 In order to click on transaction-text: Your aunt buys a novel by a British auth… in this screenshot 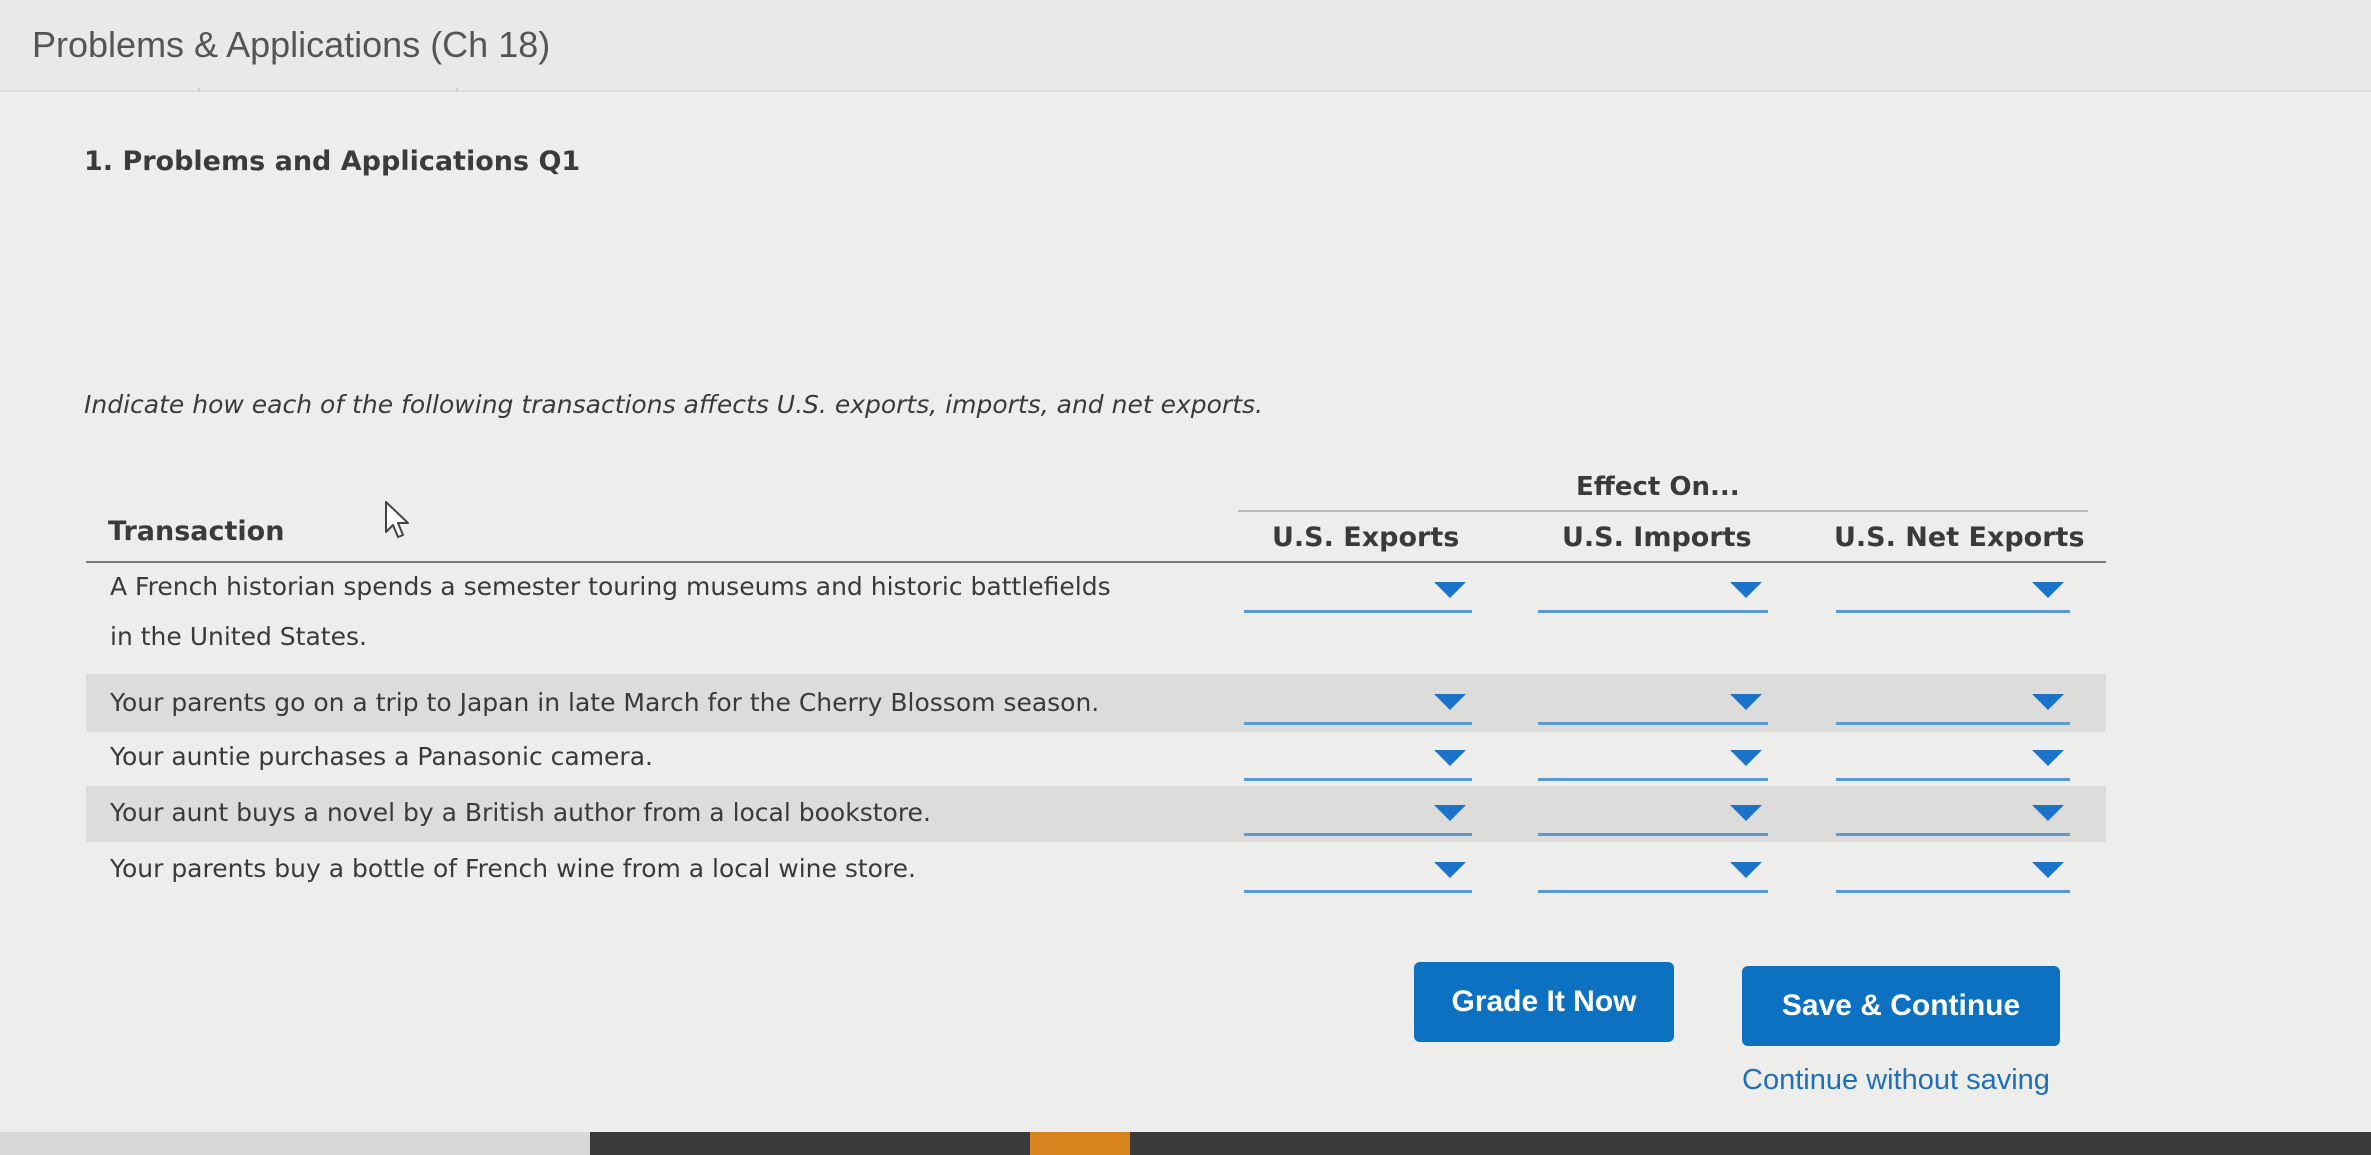, I will do `click(520, 812)`.